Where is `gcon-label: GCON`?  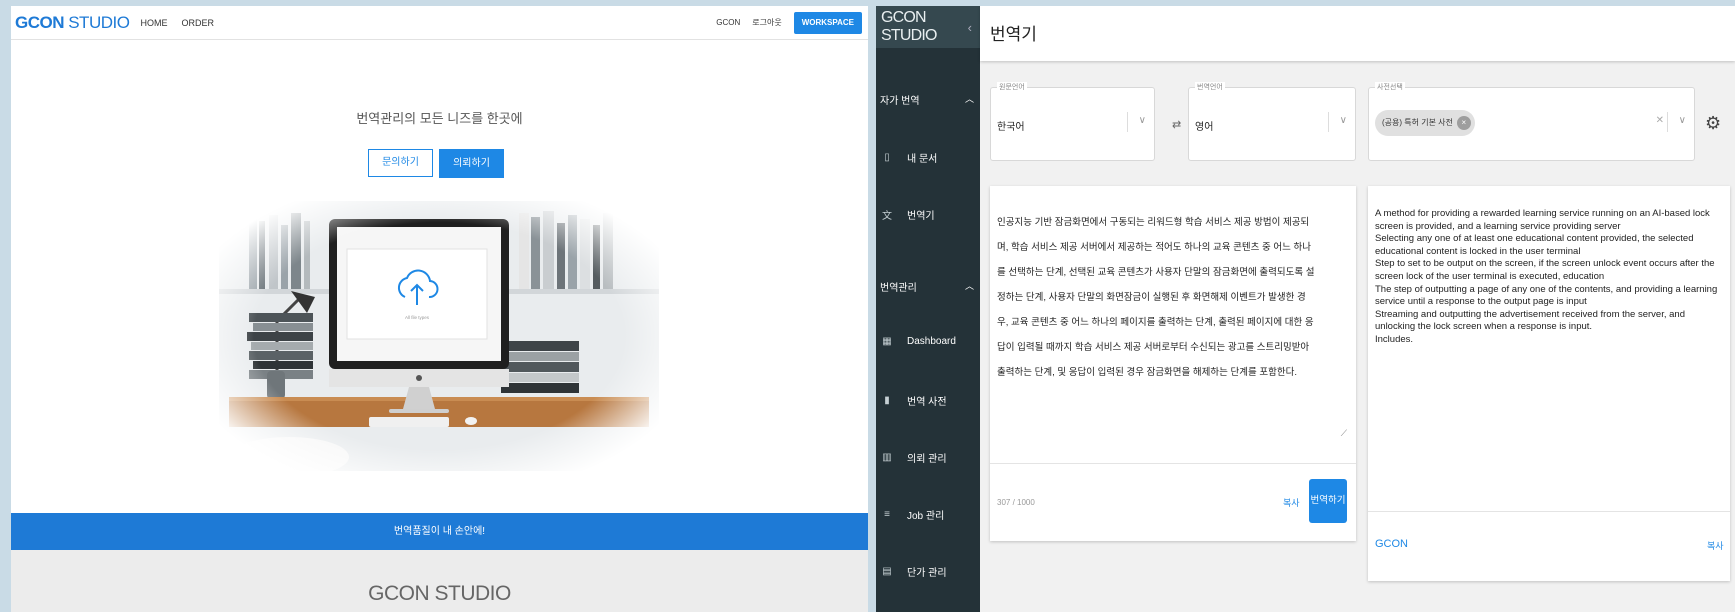
gcon-label: GCON is located at coordinates (1391, 544).